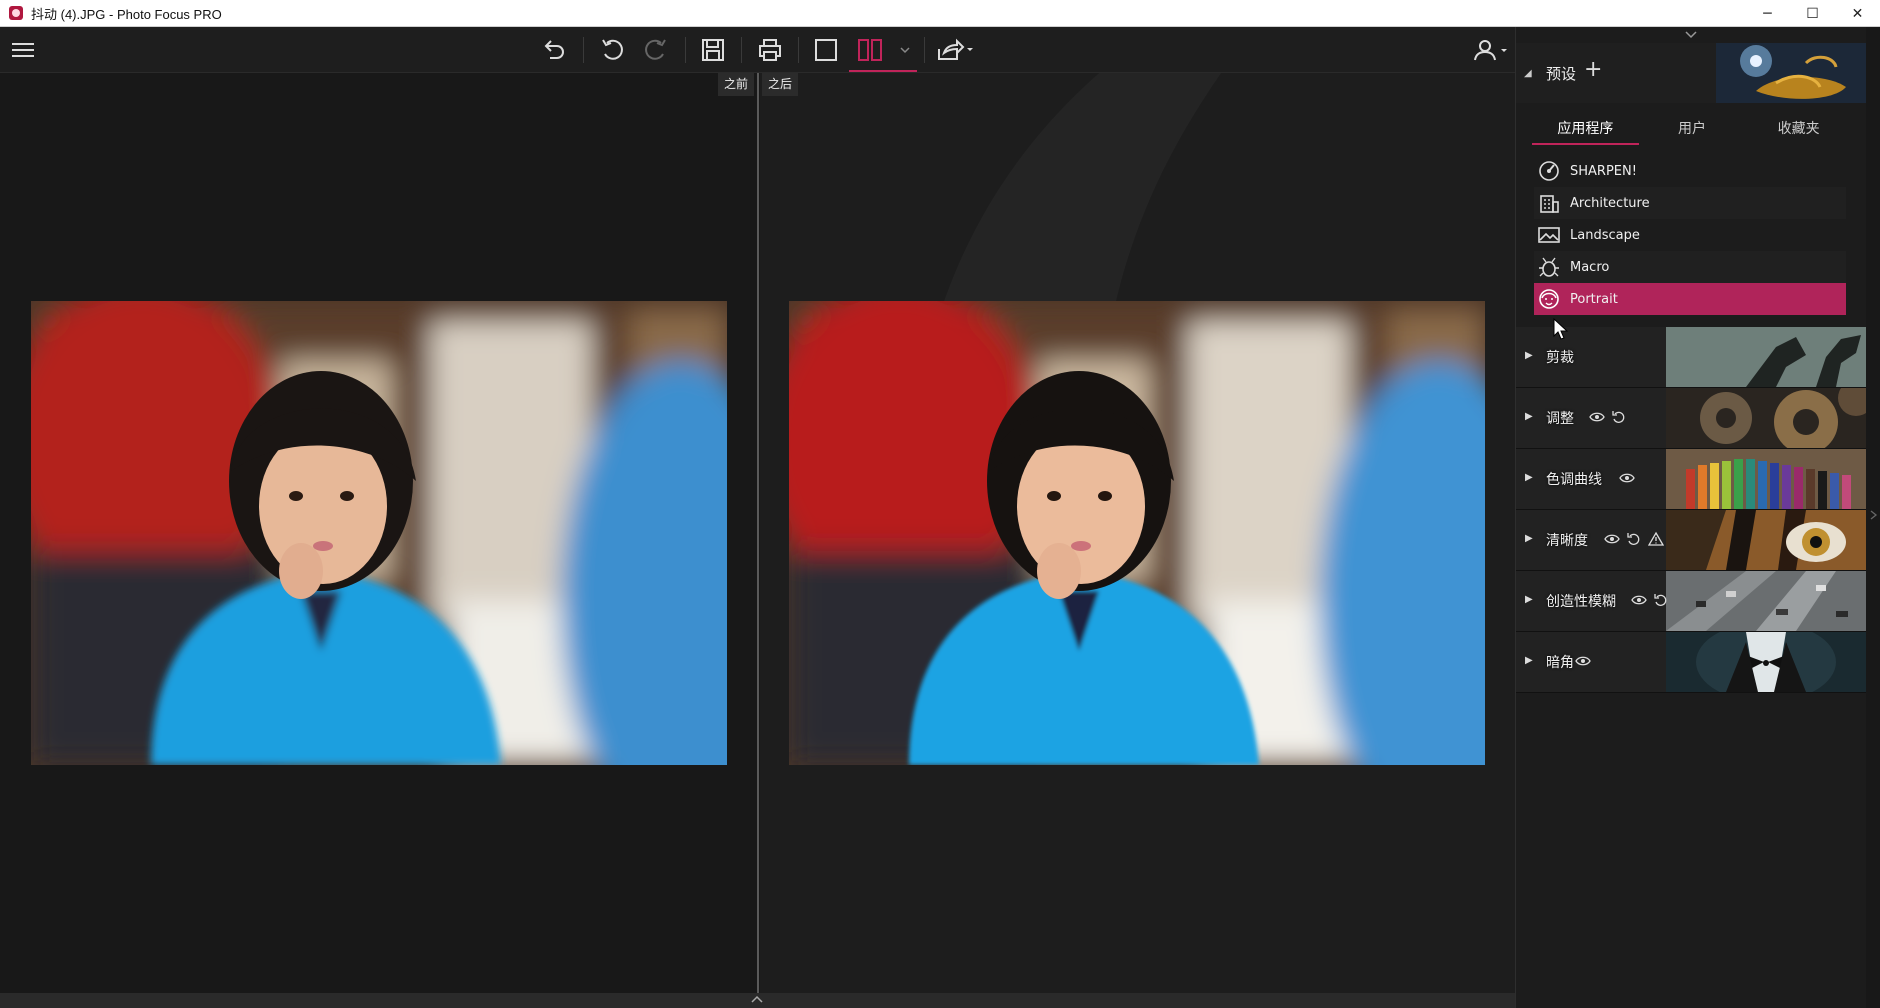 The height and width of the screenshot is (1008, 1880). I want to click on section-adjust: ▶ 调整, so click(1691, 418).